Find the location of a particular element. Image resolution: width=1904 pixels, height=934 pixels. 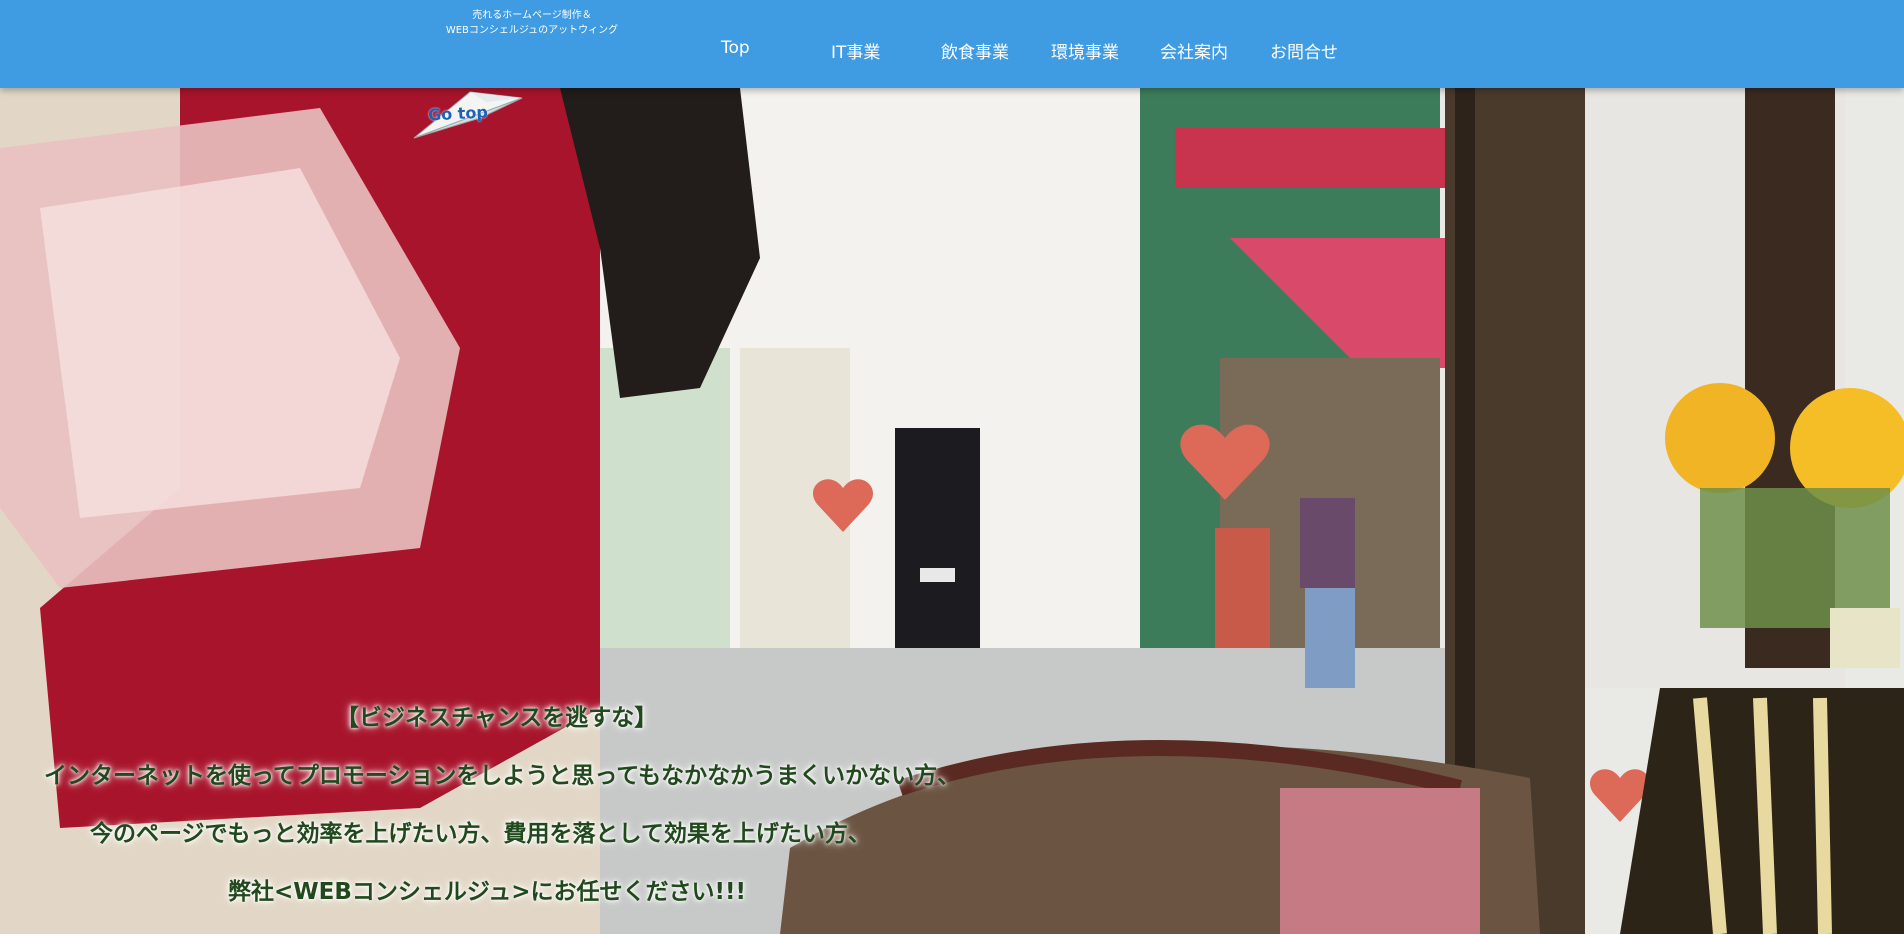

brand-tagline-line1: 売れるホームページ制作＆ is located at coordinates (532, 15).